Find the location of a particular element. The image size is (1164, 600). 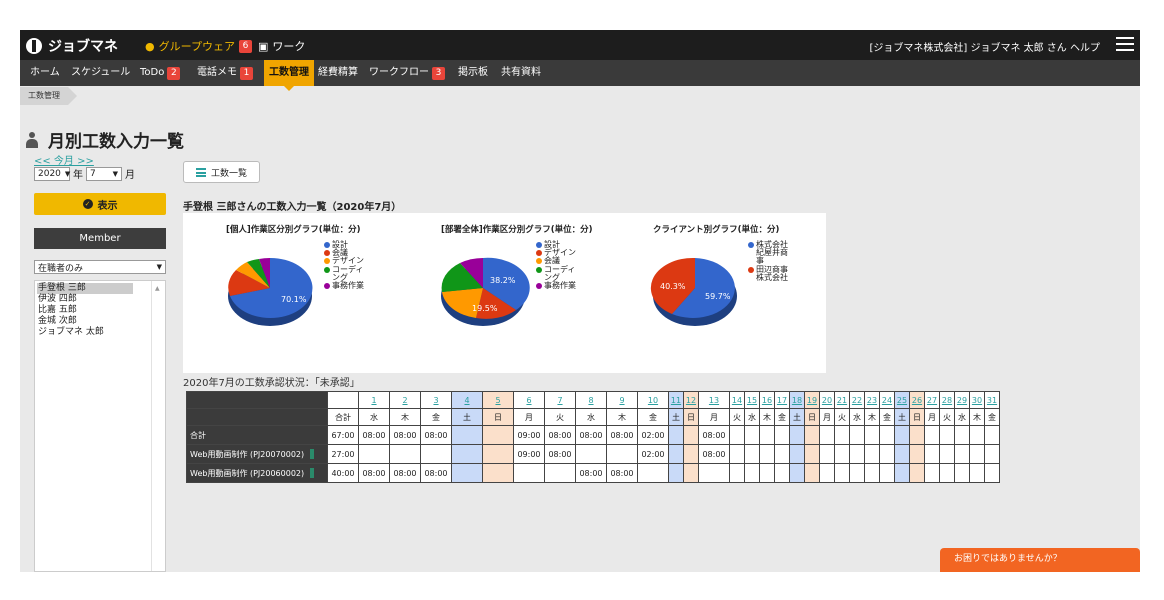

member-item: 伊波 四郎 is located at coordinates (85, 299).